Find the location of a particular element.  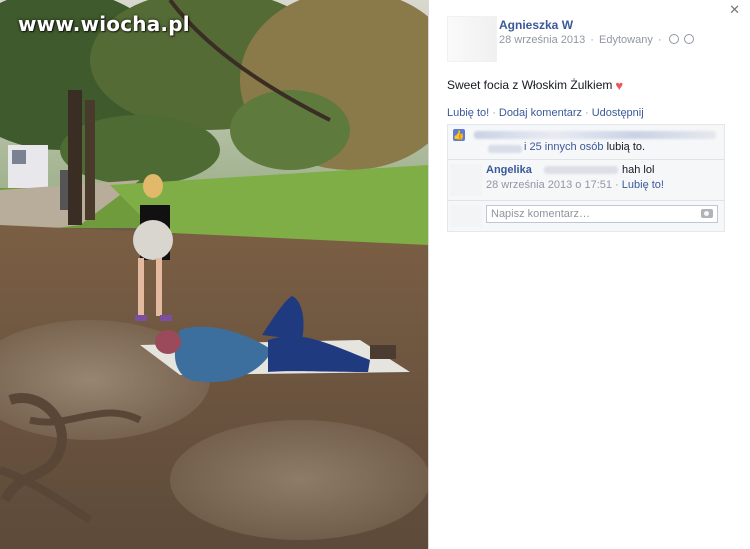

thumbs-up-icon: 👍 is located at coordinates (459, 135).